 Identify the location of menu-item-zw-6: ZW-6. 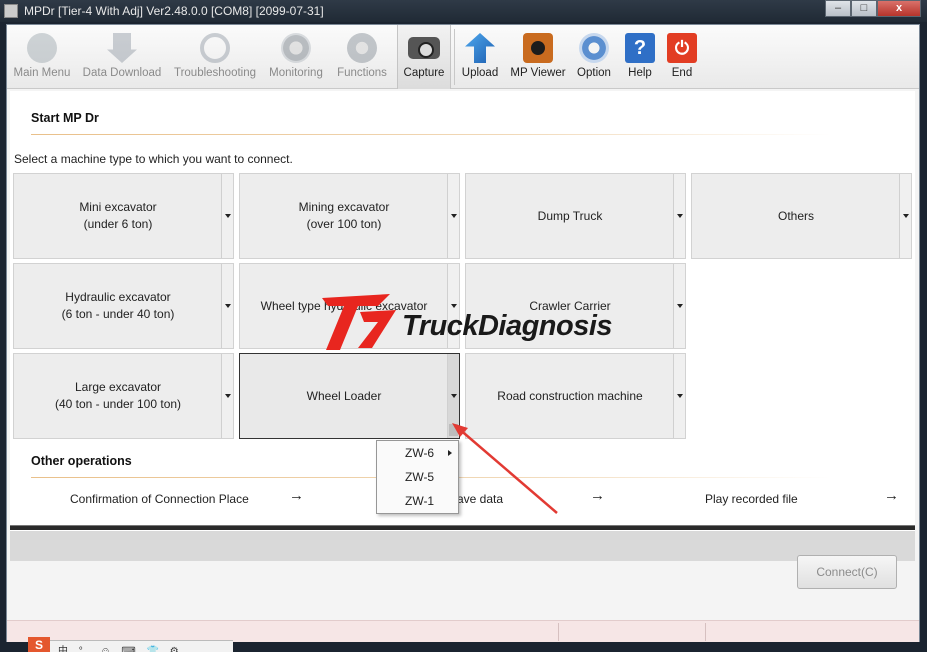
(417, 453).